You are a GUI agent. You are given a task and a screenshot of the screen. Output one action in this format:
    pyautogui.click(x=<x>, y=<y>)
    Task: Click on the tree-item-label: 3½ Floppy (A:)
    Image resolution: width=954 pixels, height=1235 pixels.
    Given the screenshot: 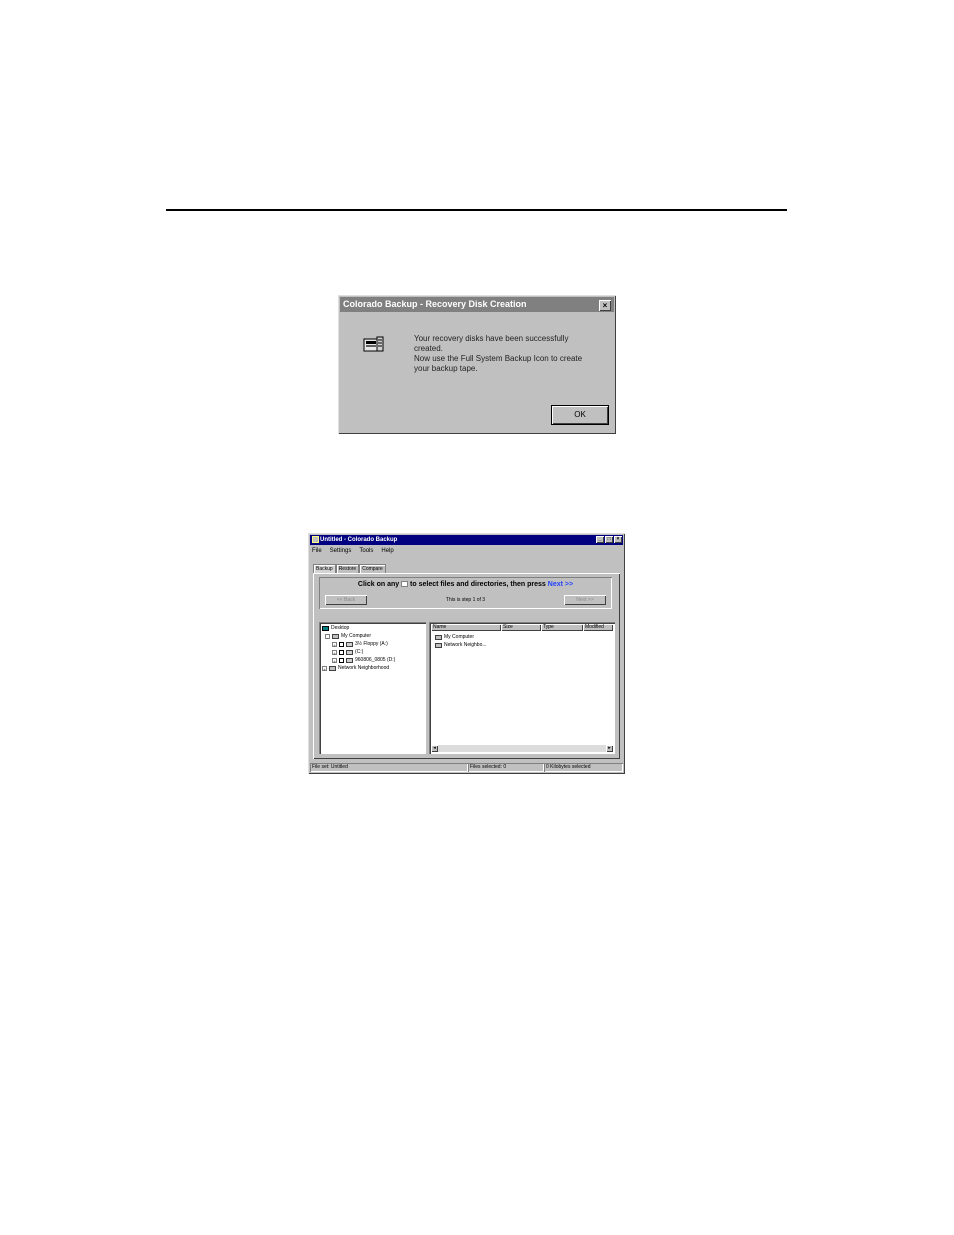 What is the action you would take?
    pyautogui.click(x=371, y=644)
    